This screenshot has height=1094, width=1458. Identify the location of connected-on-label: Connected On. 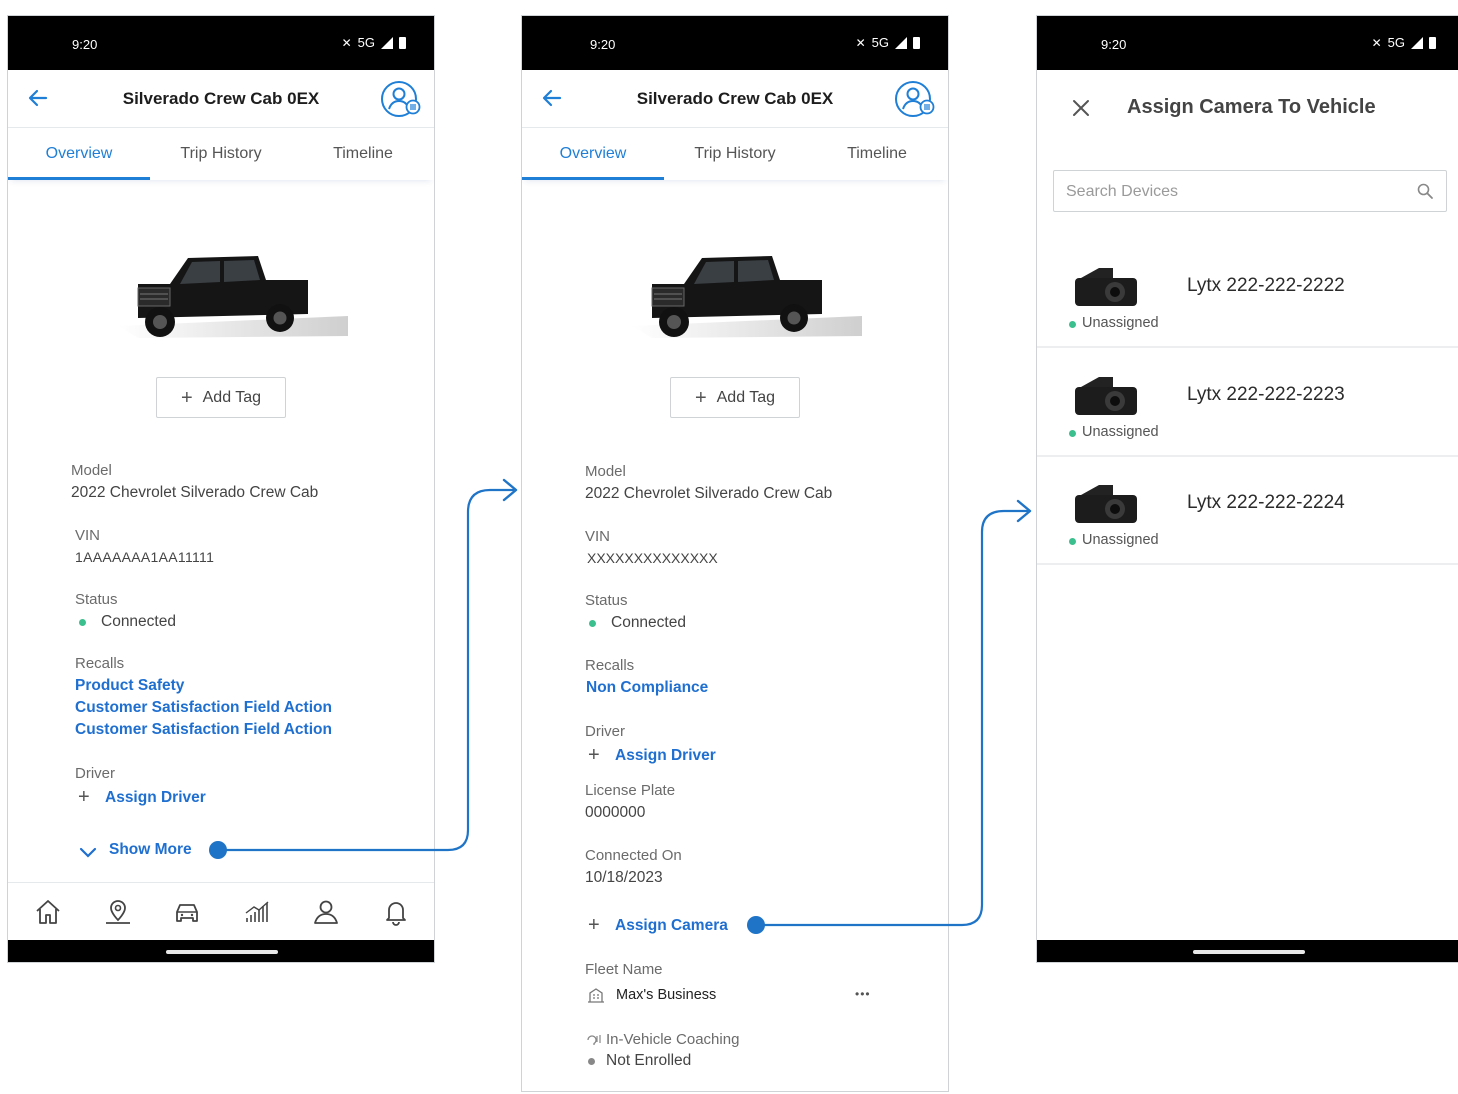
(633, 855).